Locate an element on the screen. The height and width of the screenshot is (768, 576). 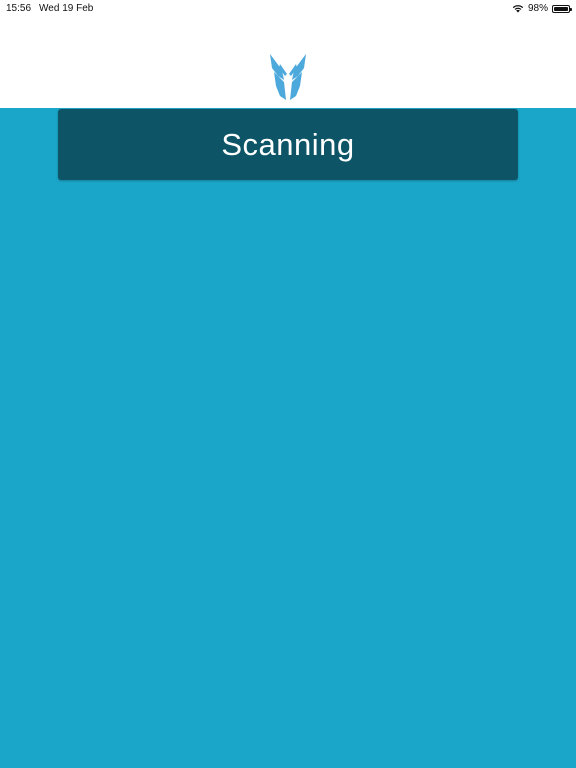
battery-level-fill is located at coordinates (561, 8).